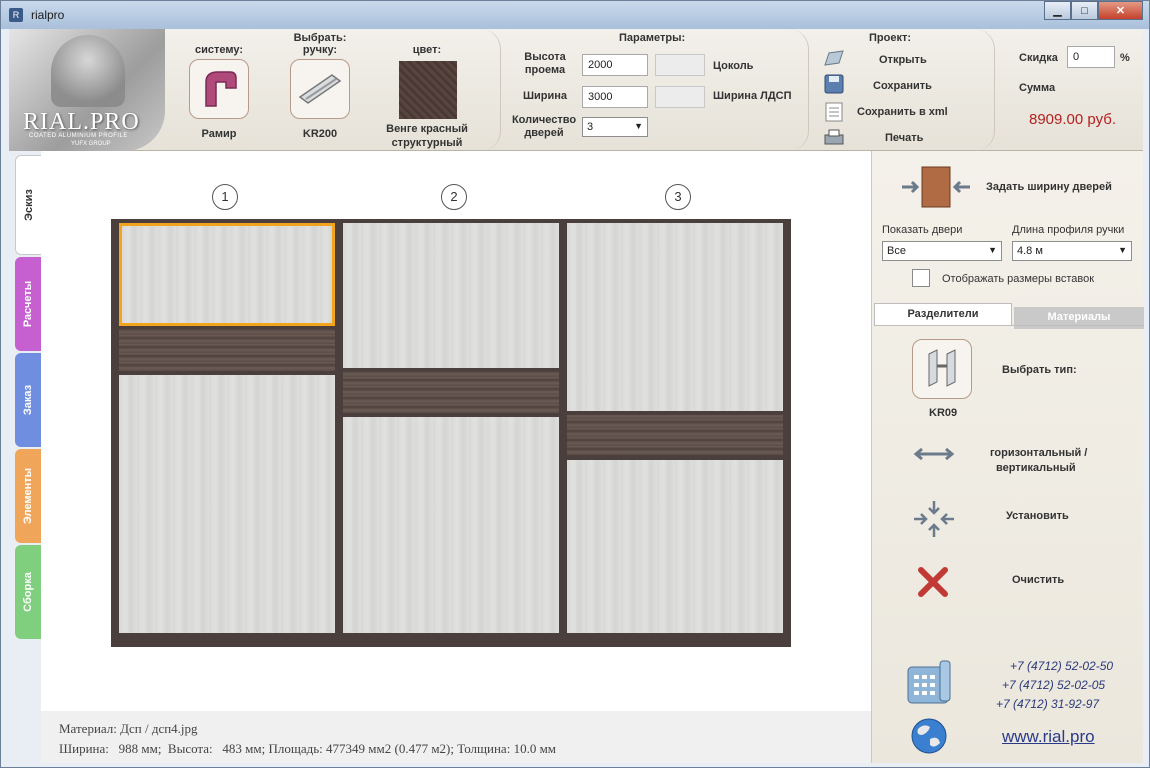 This screenshot has width=1150, height=768. What do you see at coordinates (78, 136) in the screenshot?
I see `logo-tagline: COATED ALUMINIUM PROFILE` at bounding box center [78, 136].